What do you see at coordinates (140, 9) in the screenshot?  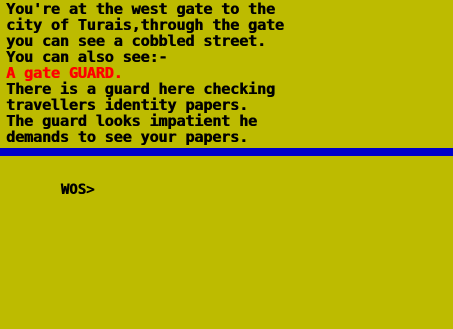 I see `description-line: You're at the west gate to the` at bounding box center [140, 9].